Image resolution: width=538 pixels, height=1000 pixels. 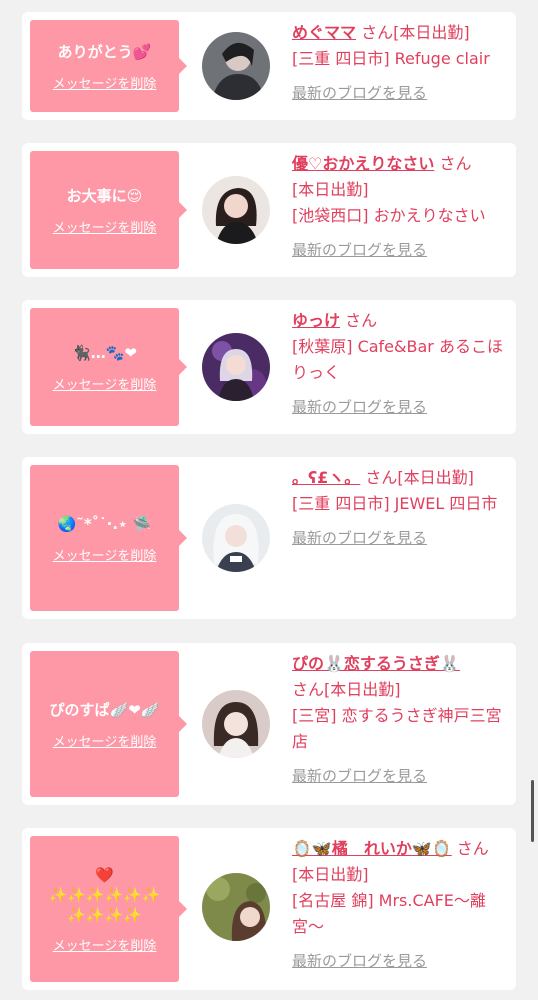 I want to click on shop-name: [秋葉原] Cafe&Bar あるこほりっく, so click(x=397, y=359).